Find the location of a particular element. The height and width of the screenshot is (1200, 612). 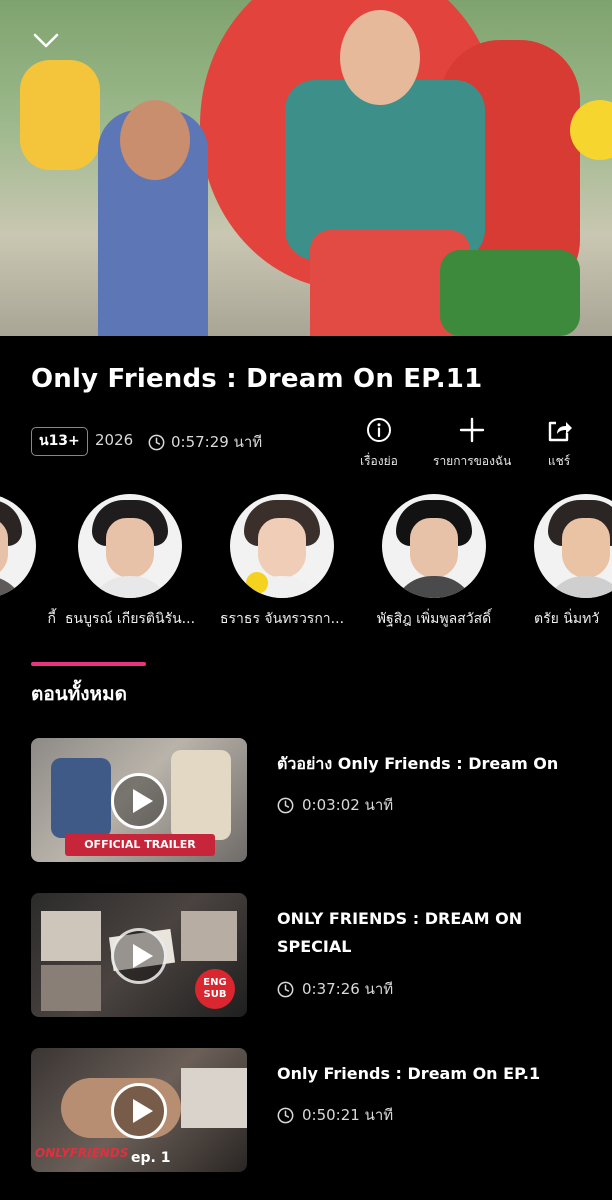

tab-indicator is located at coordinates (88, 664).